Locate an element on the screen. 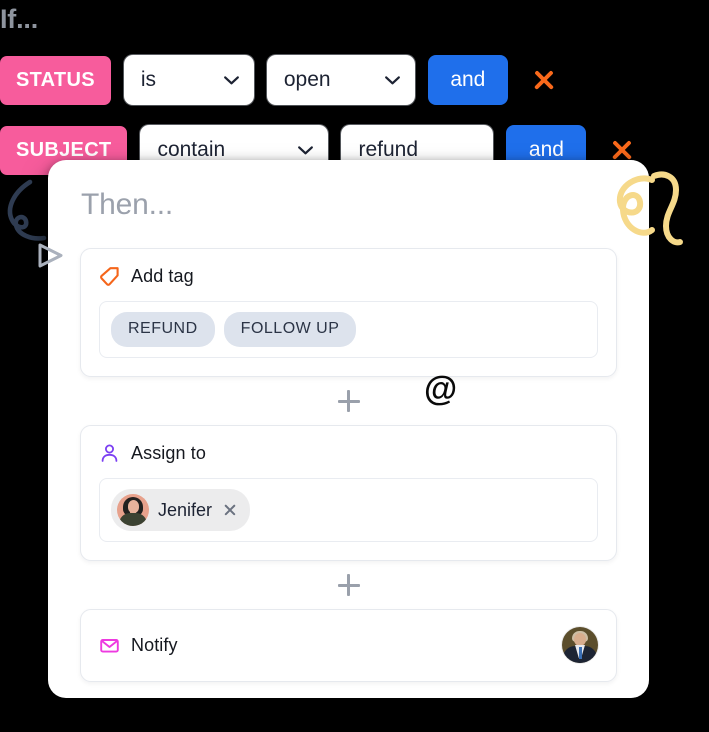 The image size is (709, 732). condition-value-0: open is located at coordinates (307, 79).